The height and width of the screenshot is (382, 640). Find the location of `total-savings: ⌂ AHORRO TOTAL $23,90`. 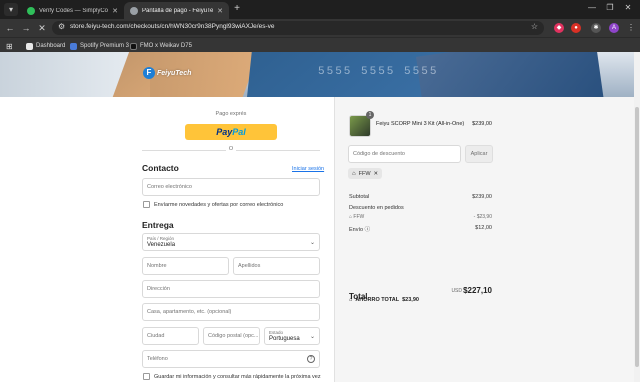

total-savings: ⌂ AHORRO TOTAL $23,90 is located at coordinates (384, 300).